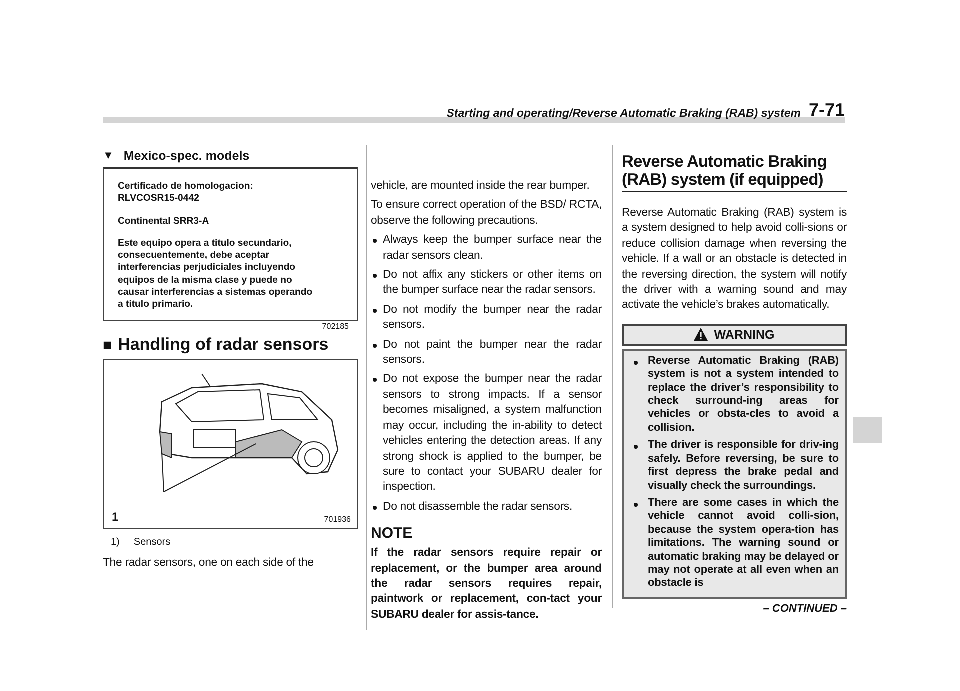  I want to click on warning-text: Reverse Automatic Braking (RAB) system is not a system intended to replace the driver’s responsibility to check surround-ing areas for vehicles or obsta-cles to avoid a collision., so click(743, 395).